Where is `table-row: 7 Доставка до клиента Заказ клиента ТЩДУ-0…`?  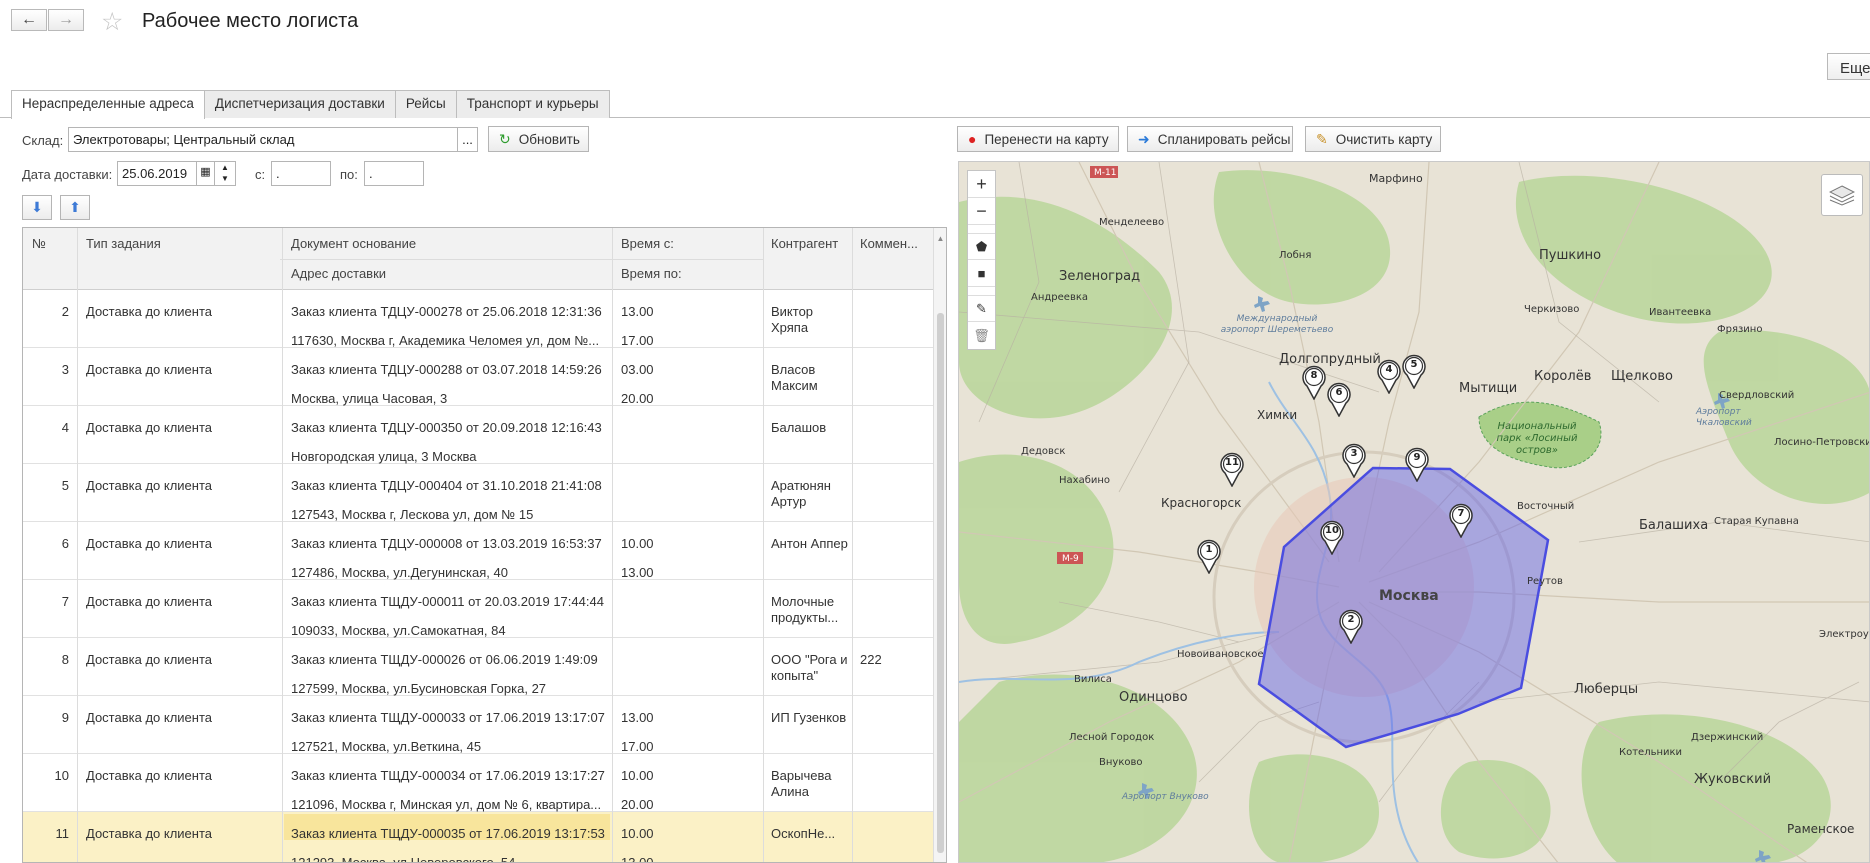
table-row: 7 Доставка до клиента Заказ клиента ТЩДУ-0… is located at coordinates (478, 609).